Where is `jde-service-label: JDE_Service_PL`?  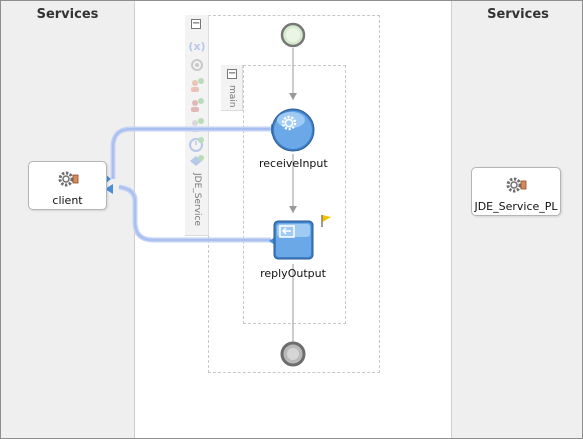 jde-service-label: JDE_Service_PL is located at coordinates (516, 206).